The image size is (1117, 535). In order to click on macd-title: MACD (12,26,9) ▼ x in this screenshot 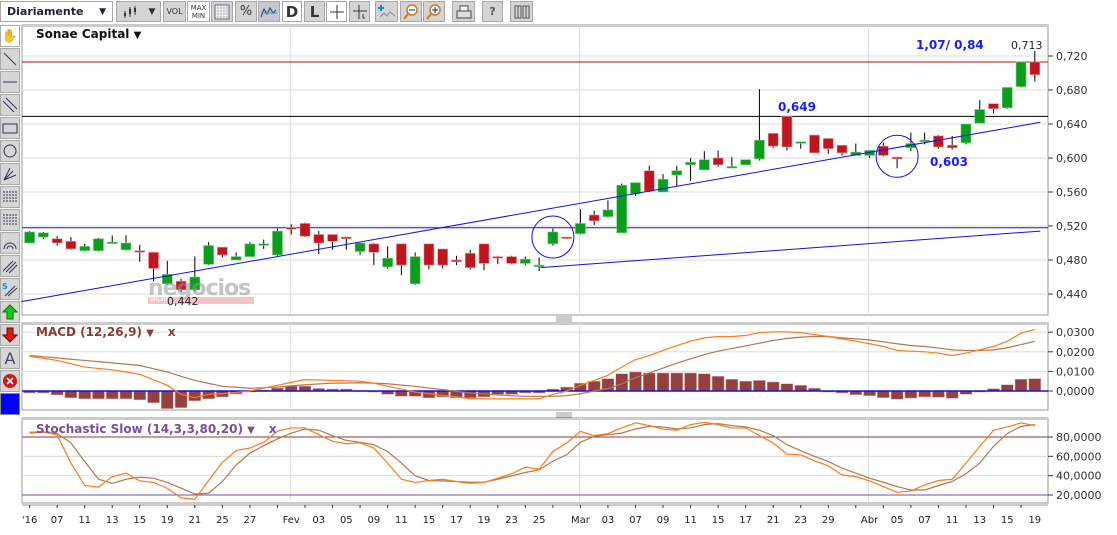, I will do `click(106, 332)`.